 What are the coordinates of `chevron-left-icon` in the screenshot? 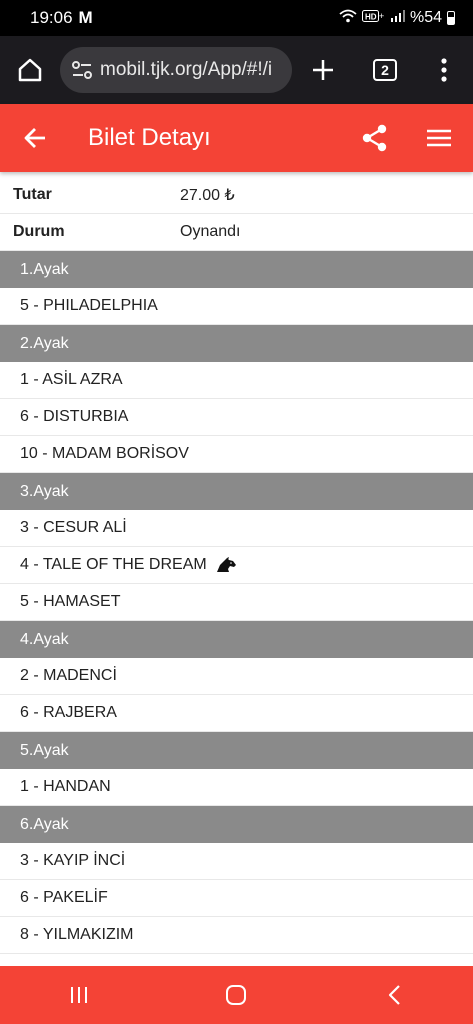 It's located at (394, 995).